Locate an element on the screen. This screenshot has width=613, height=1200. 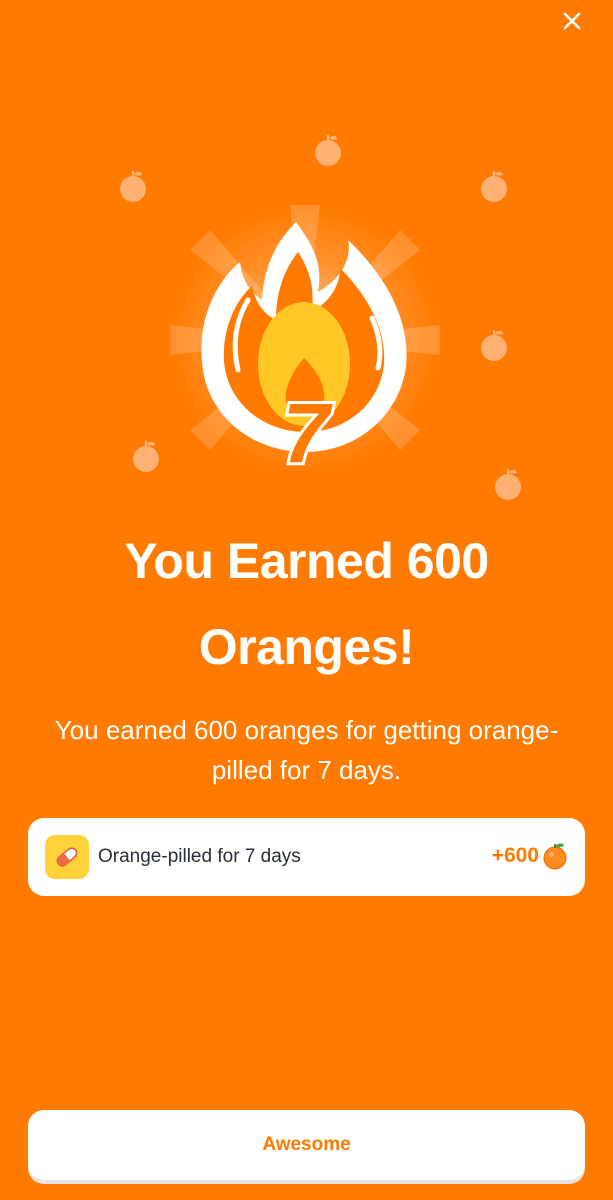
page-title: You Earned 600 Oranges! is located at coordinates (306, 604).